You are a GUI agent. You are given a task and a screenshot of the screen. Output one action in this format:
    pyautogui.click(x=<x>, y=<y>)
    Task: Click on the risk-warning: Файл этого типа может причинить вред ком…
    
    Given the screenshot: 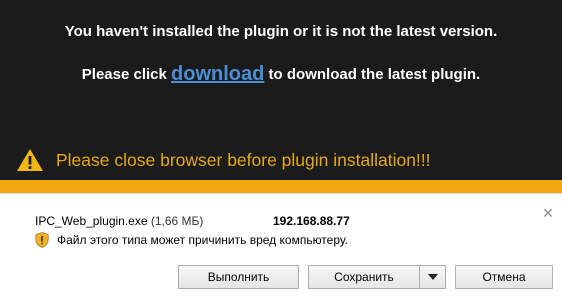 What is the action you would take?
    pyautogui.click(x=191, y=240)
    